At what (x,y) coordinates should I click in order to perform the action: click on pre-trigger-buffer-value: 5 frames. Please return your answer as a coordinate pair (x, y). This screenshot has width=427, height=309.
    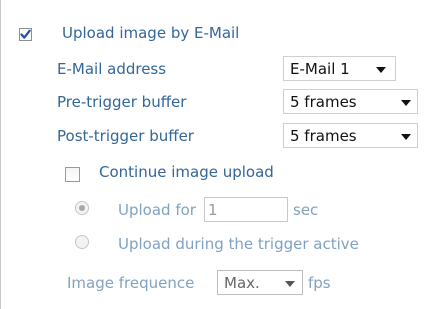
    Looking at the image, I should click on (323, 102).